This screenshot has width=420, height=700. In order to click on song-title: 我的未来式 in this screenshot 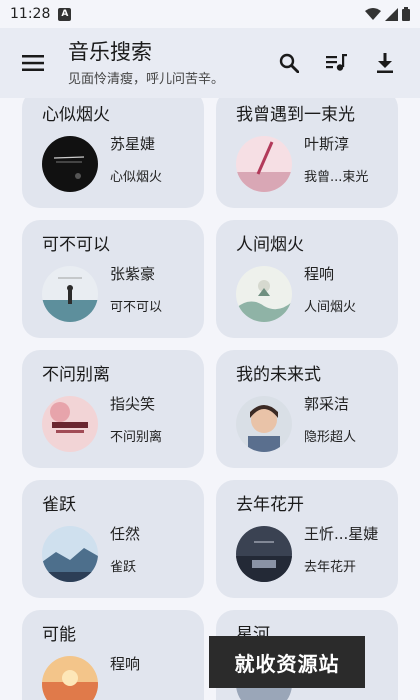, I will do `click(278, 375)`.